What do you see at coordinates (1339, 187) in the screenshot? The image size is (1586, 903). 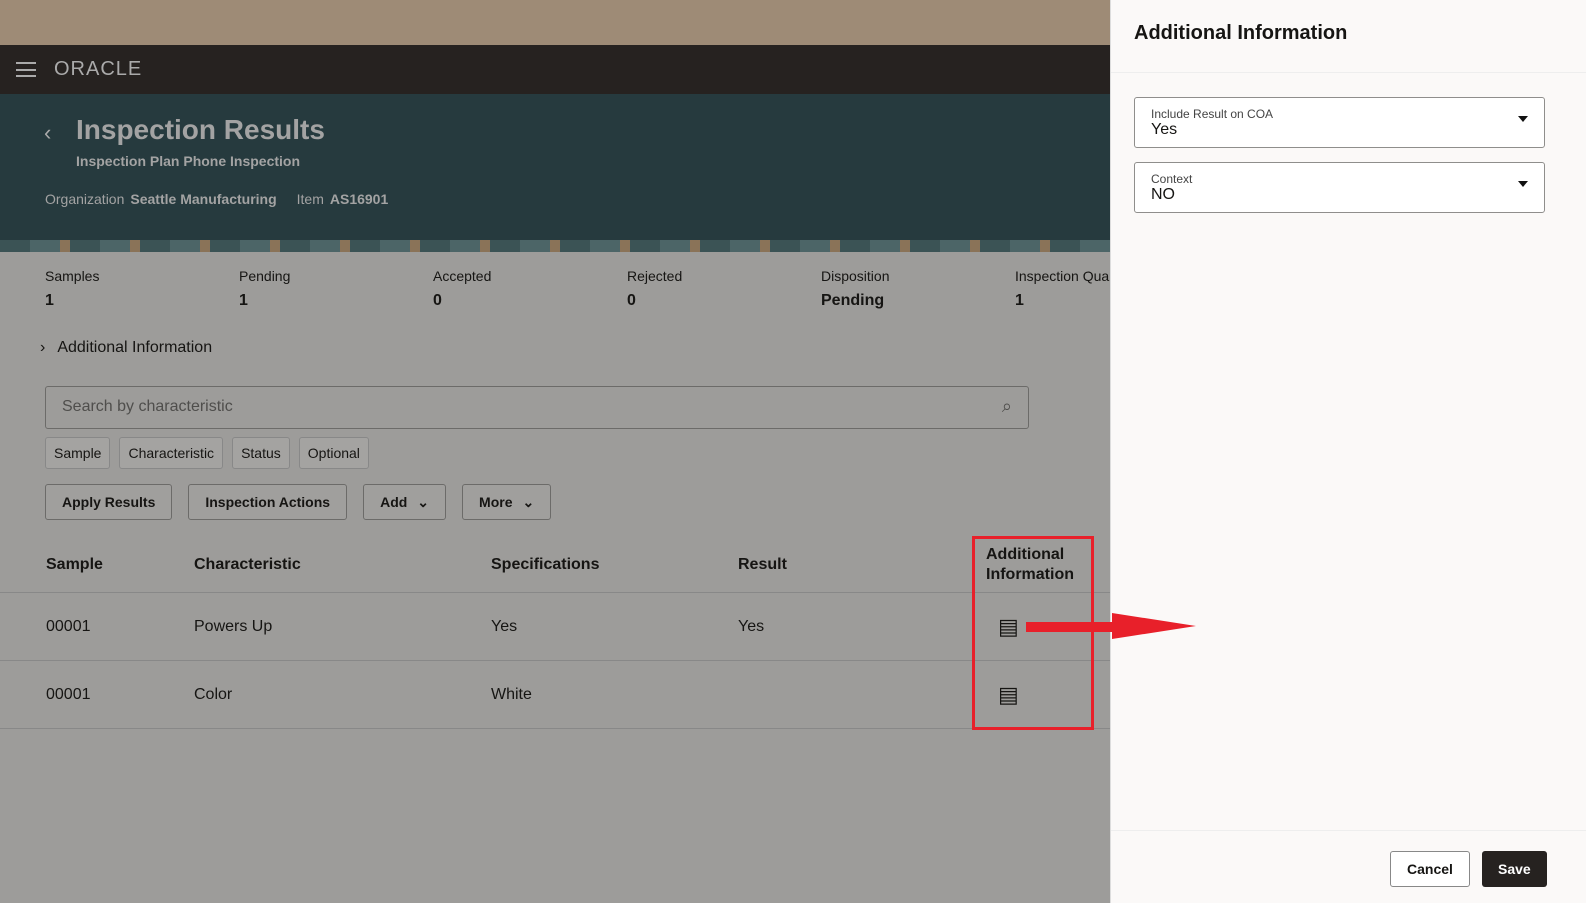 I see `context-select: Context NO` at bounding box center [1339, 187].